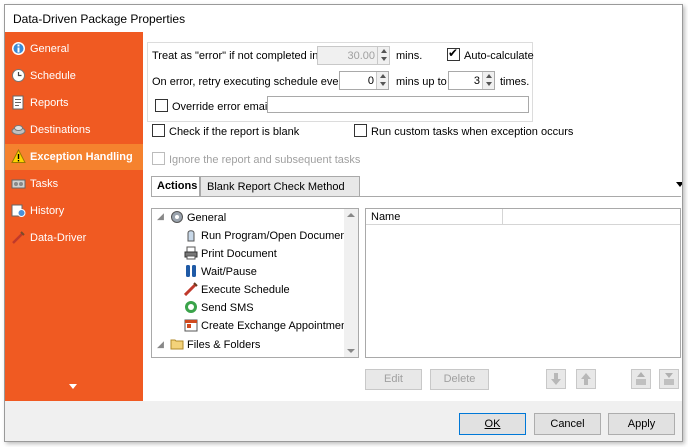  Describe the element at coordinates (47, 211) in the screenshot. I see `sidebar-item-label: History` at that location.